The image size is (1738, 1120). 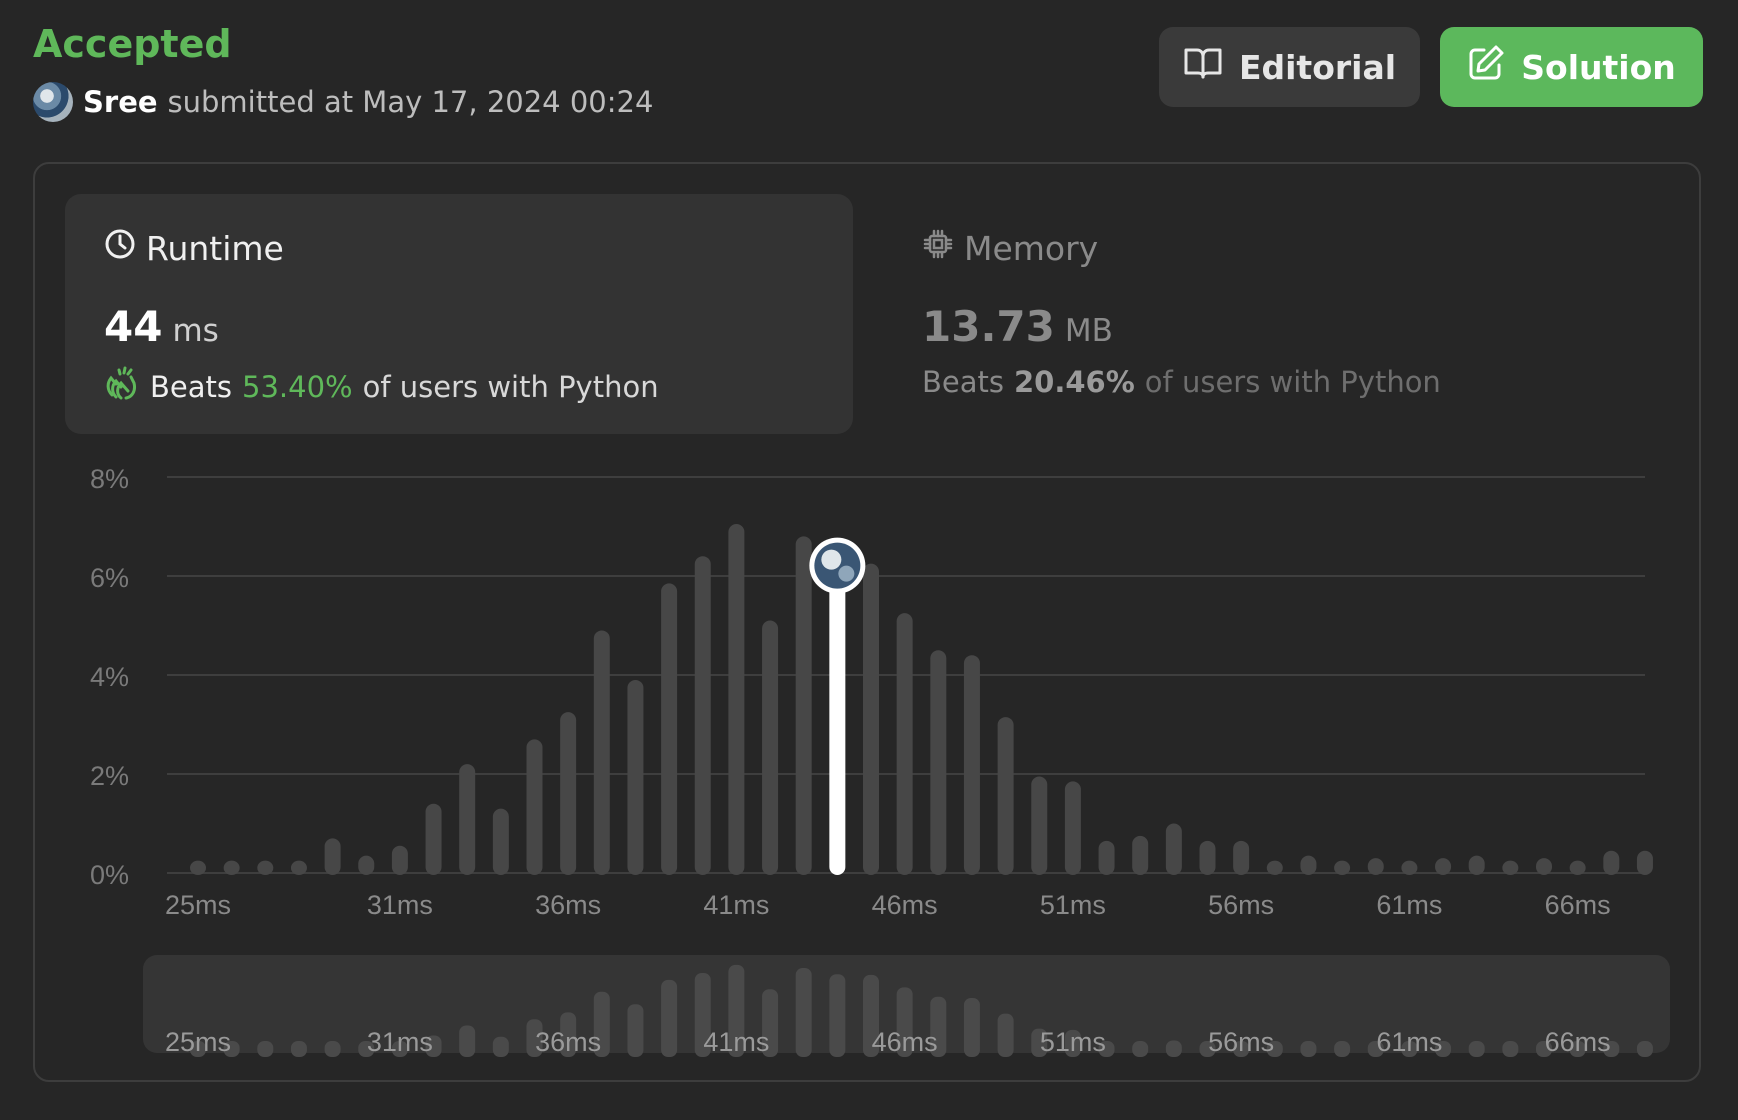 I want to click on x-tick-label: 61ms, so click(x=1409, y=905).